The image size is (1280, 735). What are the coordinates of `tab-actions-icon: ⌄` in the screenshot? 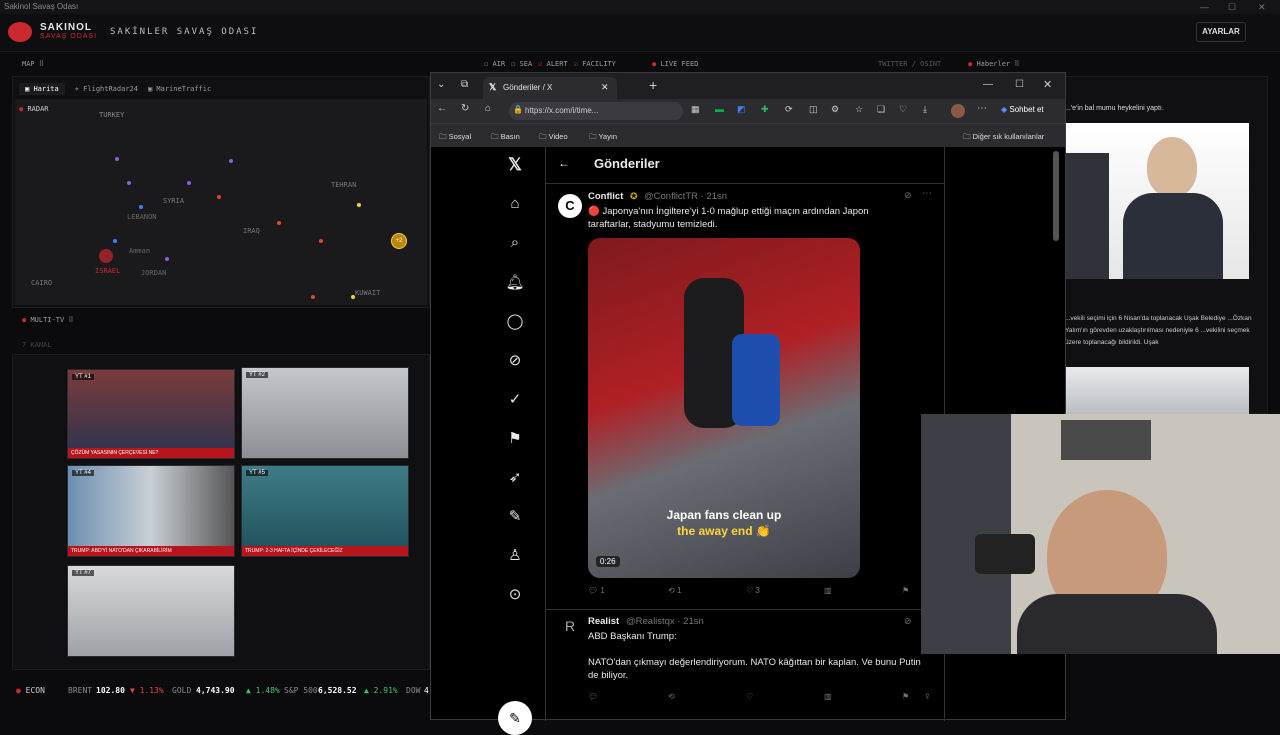 It's located at (441, 84).